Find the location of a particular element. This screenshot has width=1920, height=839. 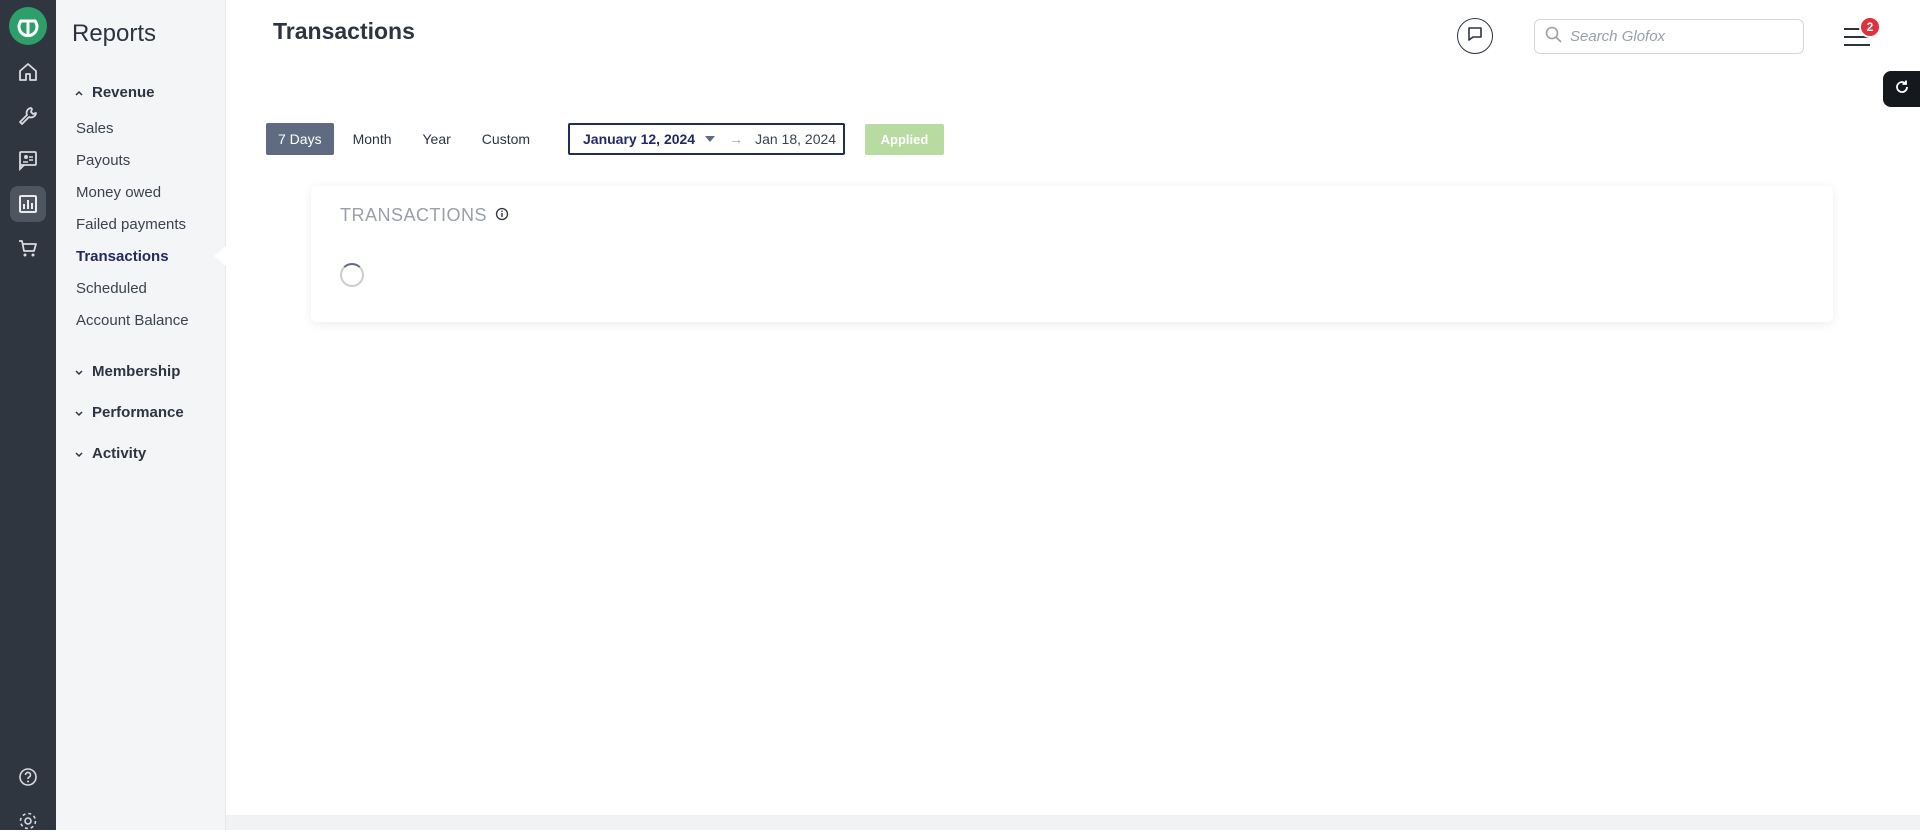

card-title: TRANSACTIONS is located at coordinates (424, 215).